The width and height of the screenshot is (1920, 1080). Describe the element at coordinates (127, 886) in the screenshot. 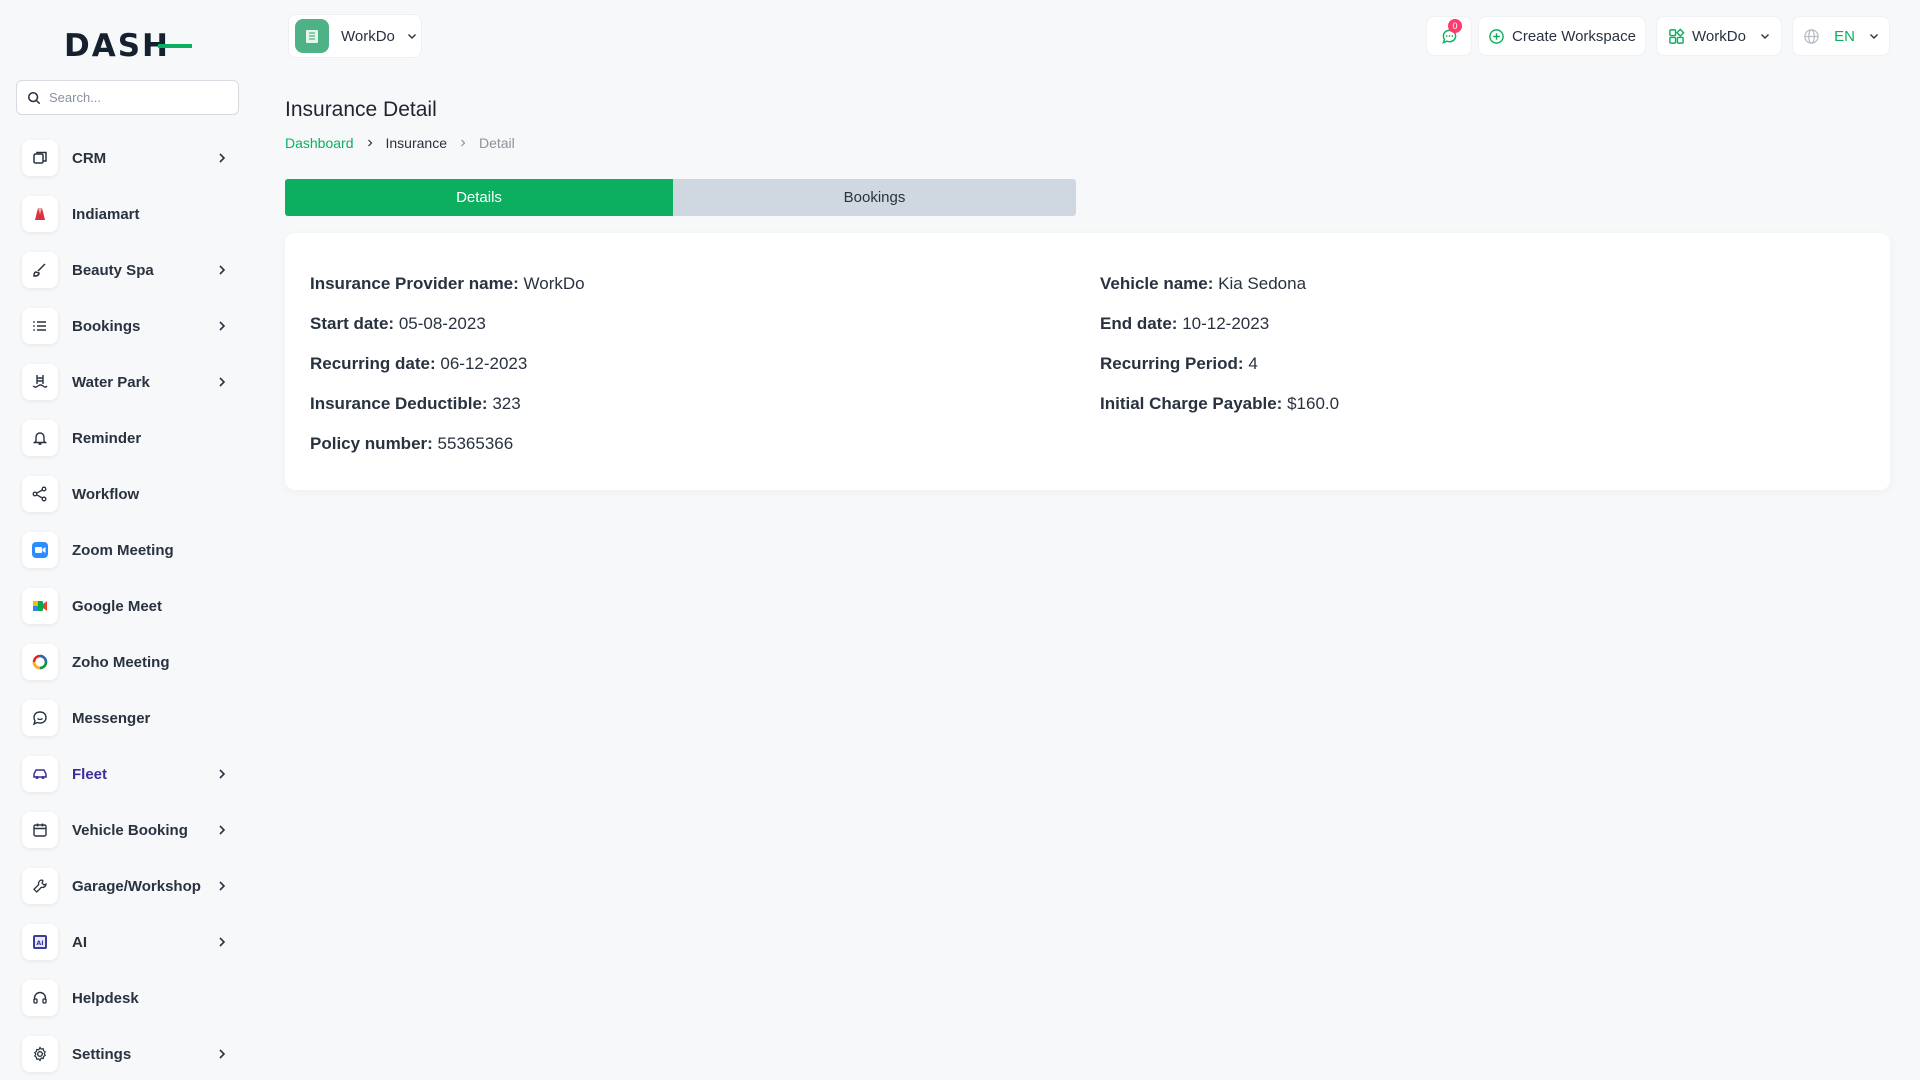

I see `sidebar-item-garage-workshop: Garage/Workshop` at that location.